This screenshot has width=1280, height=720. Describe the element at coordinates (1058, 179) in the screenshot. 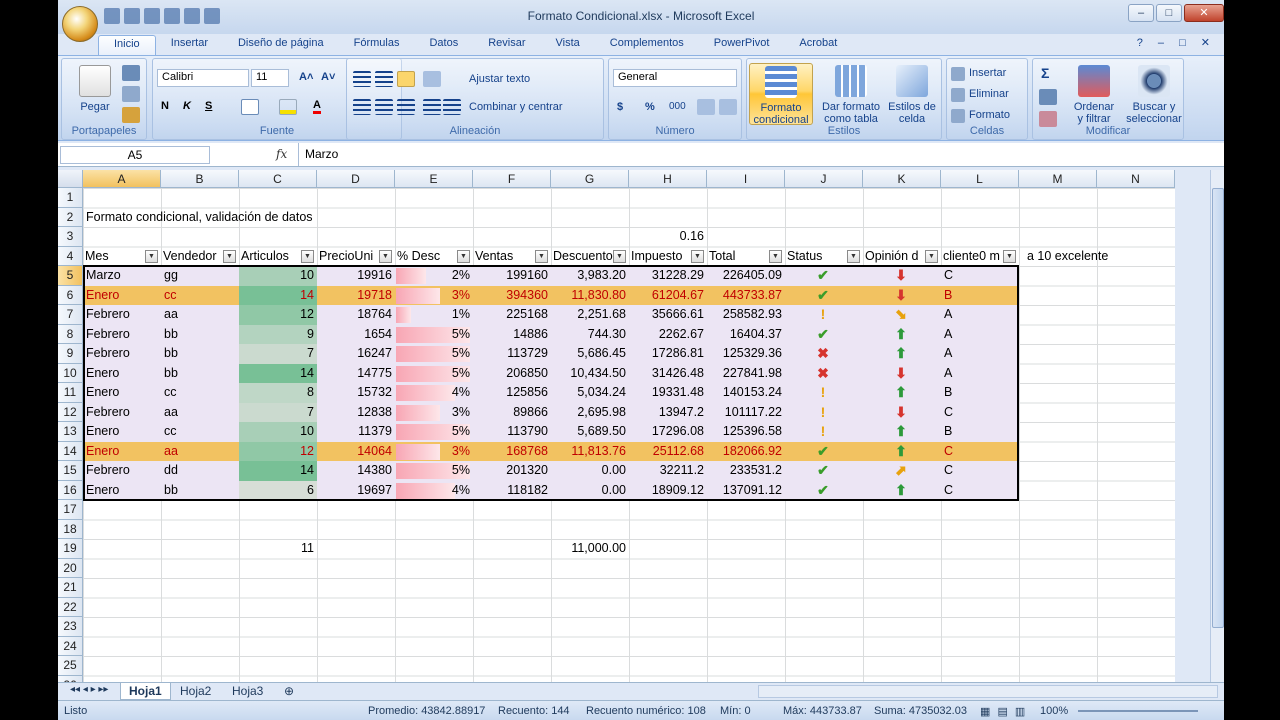

I see `column-header-m: M` at that location.